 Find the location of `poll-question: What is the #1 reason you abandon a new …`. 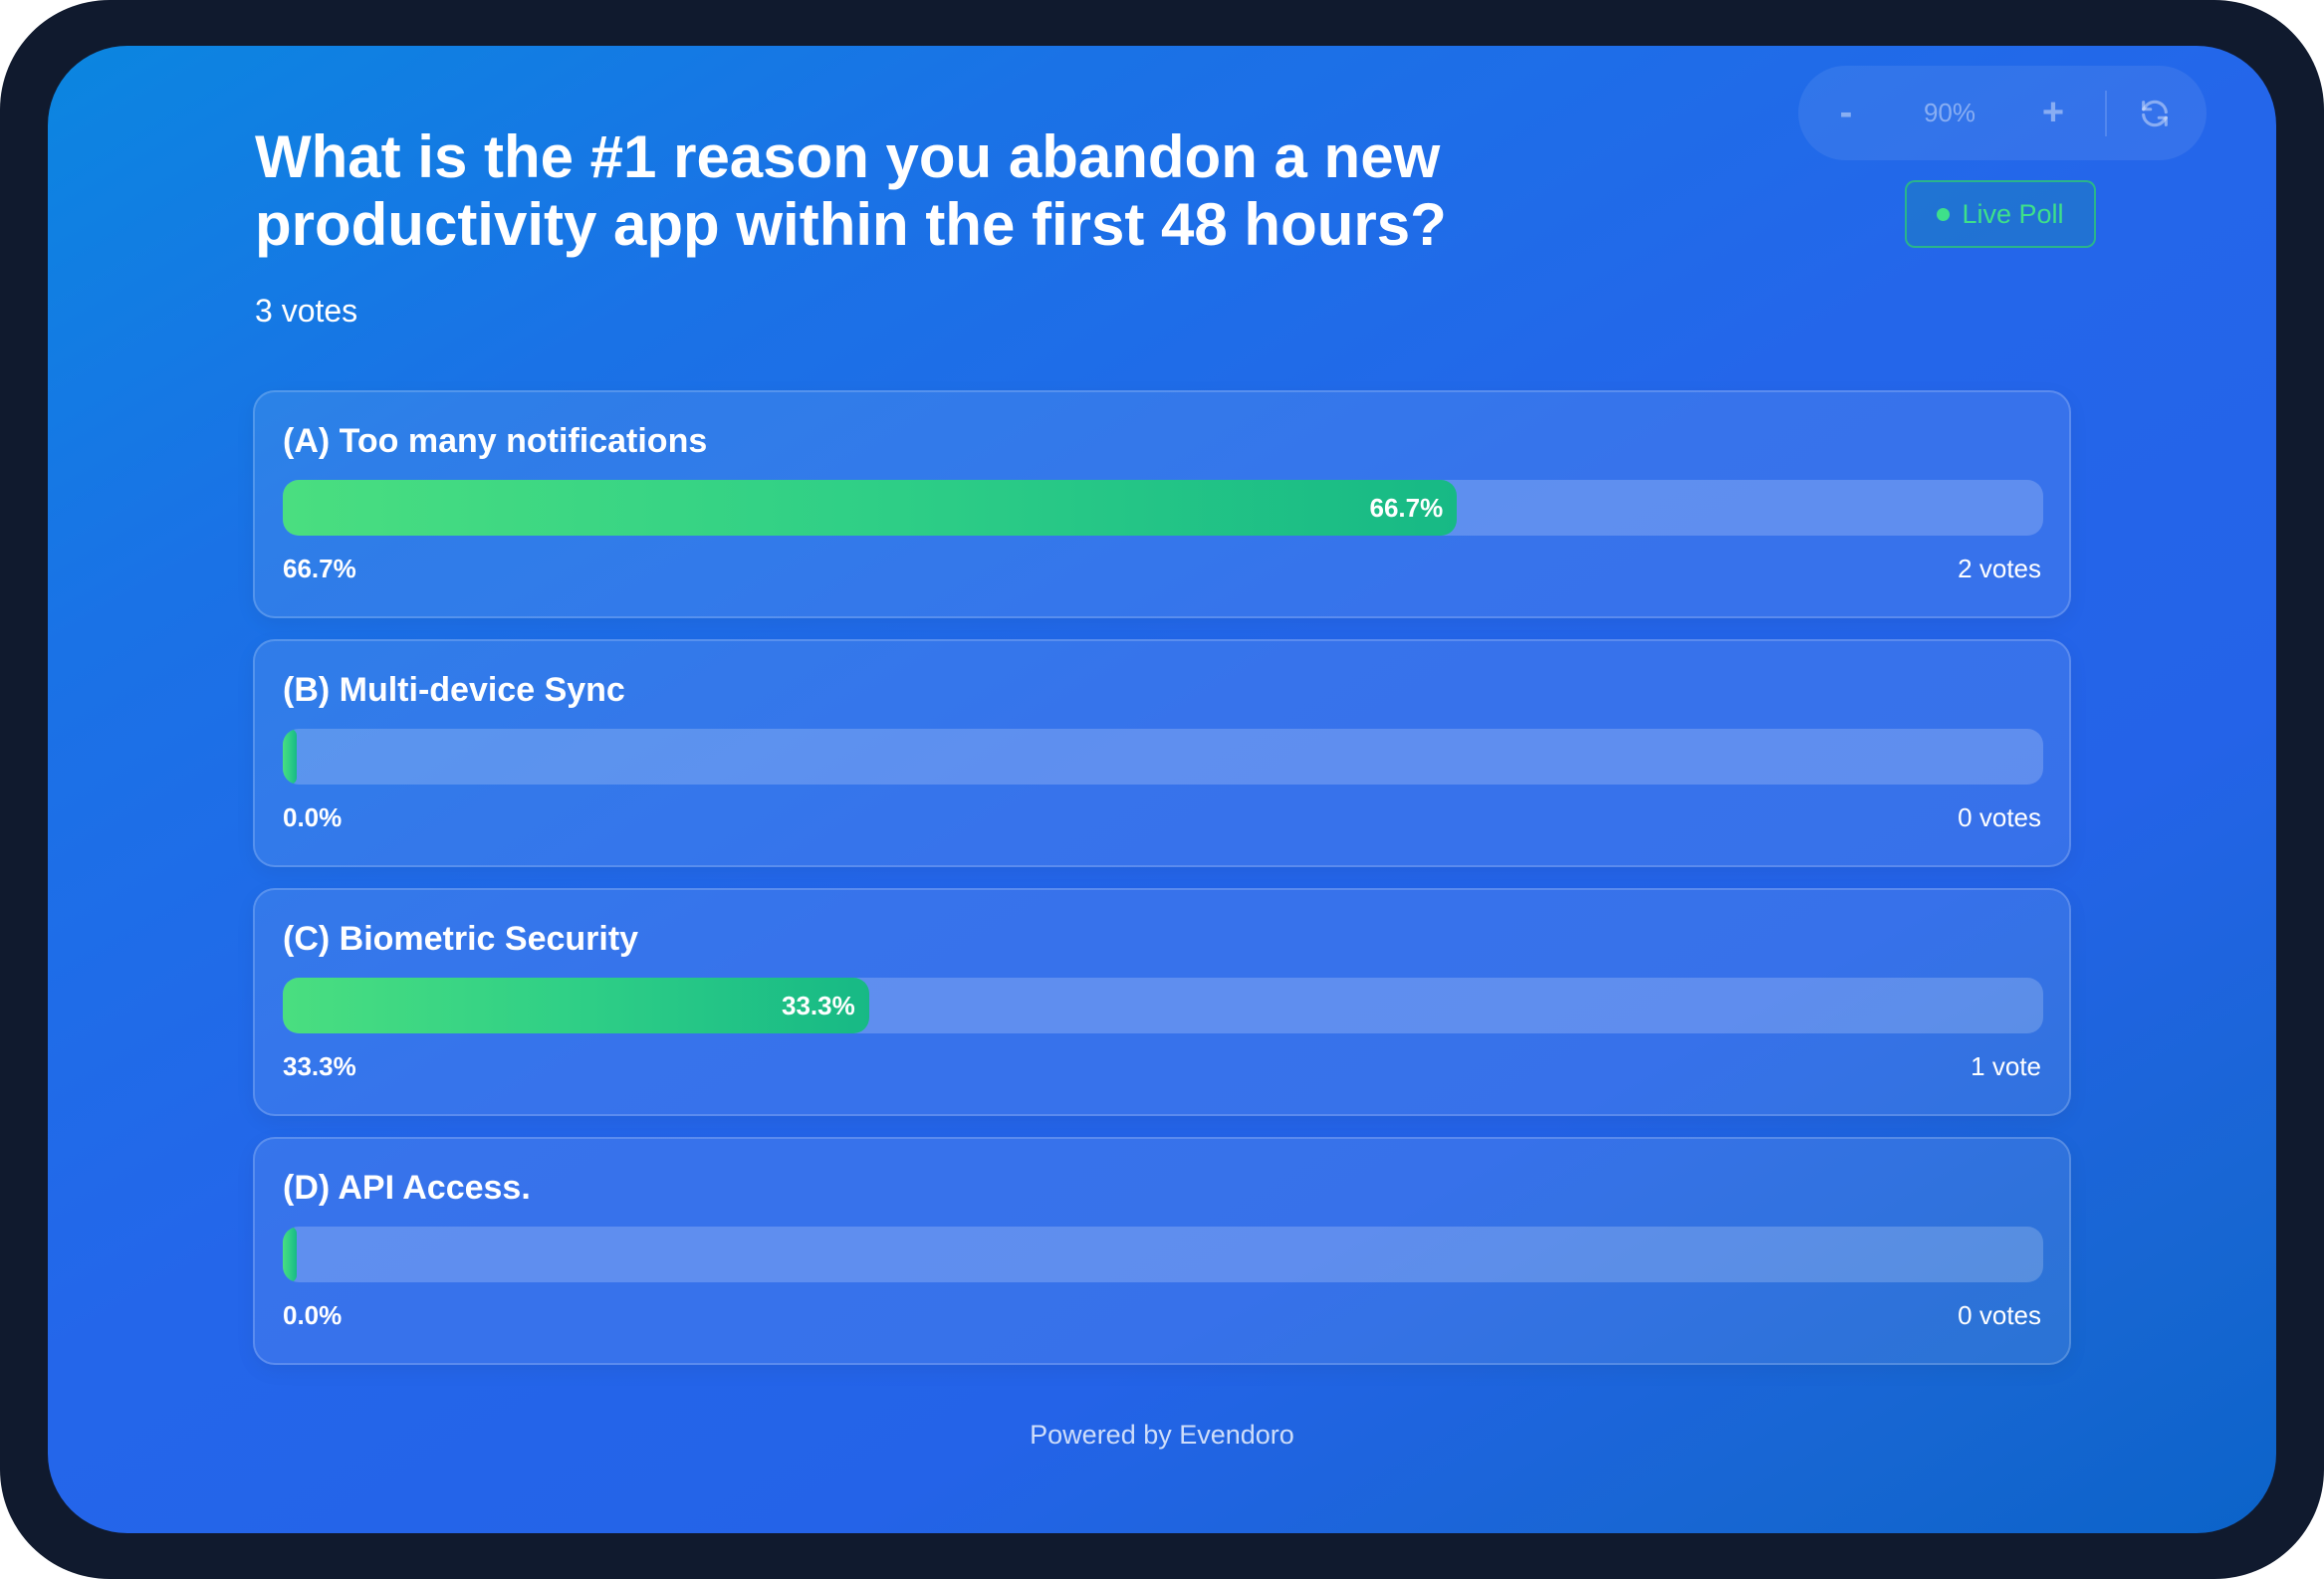

poll-question: What is the #1 reason you abandon a new … is located at coordinates (851, 190).